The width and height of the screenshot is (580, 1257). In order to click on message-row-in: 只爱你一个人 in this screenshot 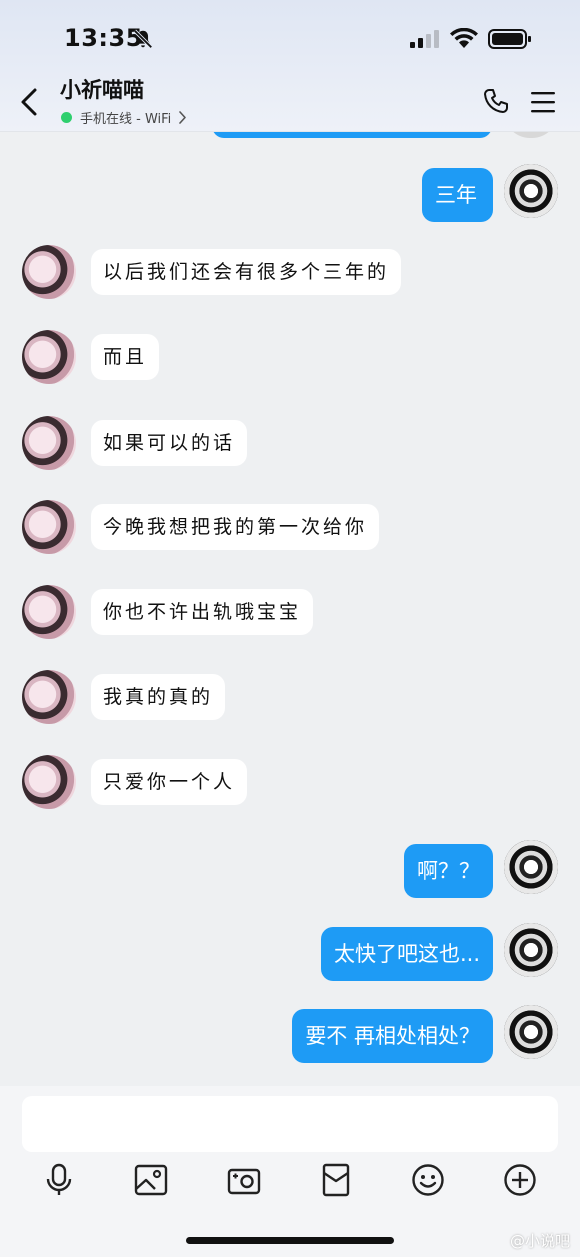, I will do `click(290, 785)`.